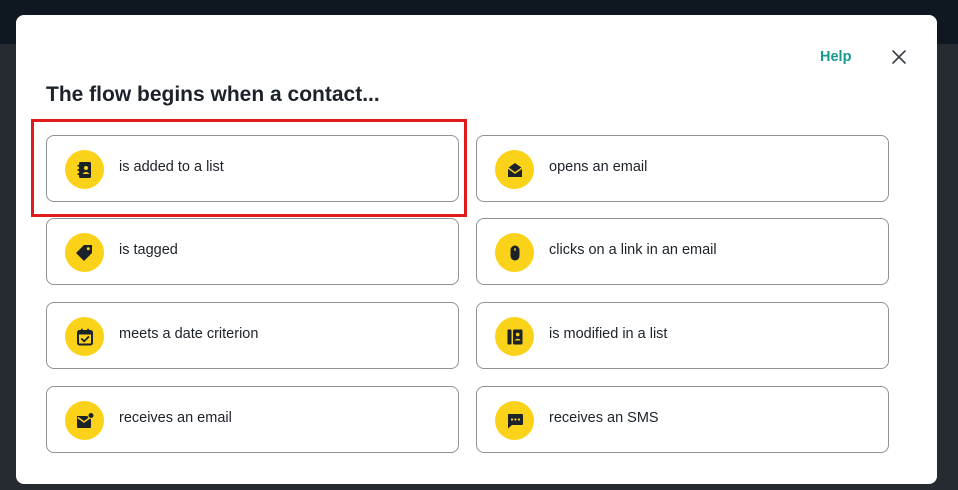  I want to click on option-label: opens an email, so click(598, 167).